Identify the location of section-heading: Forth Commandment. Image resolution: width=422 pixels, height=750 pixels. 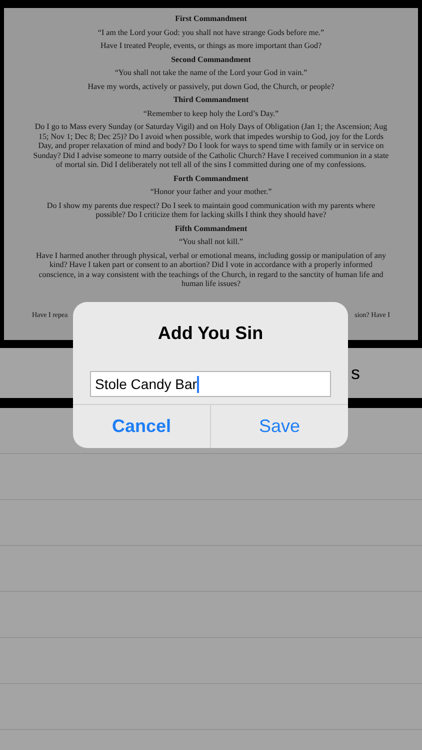
(211, 178).